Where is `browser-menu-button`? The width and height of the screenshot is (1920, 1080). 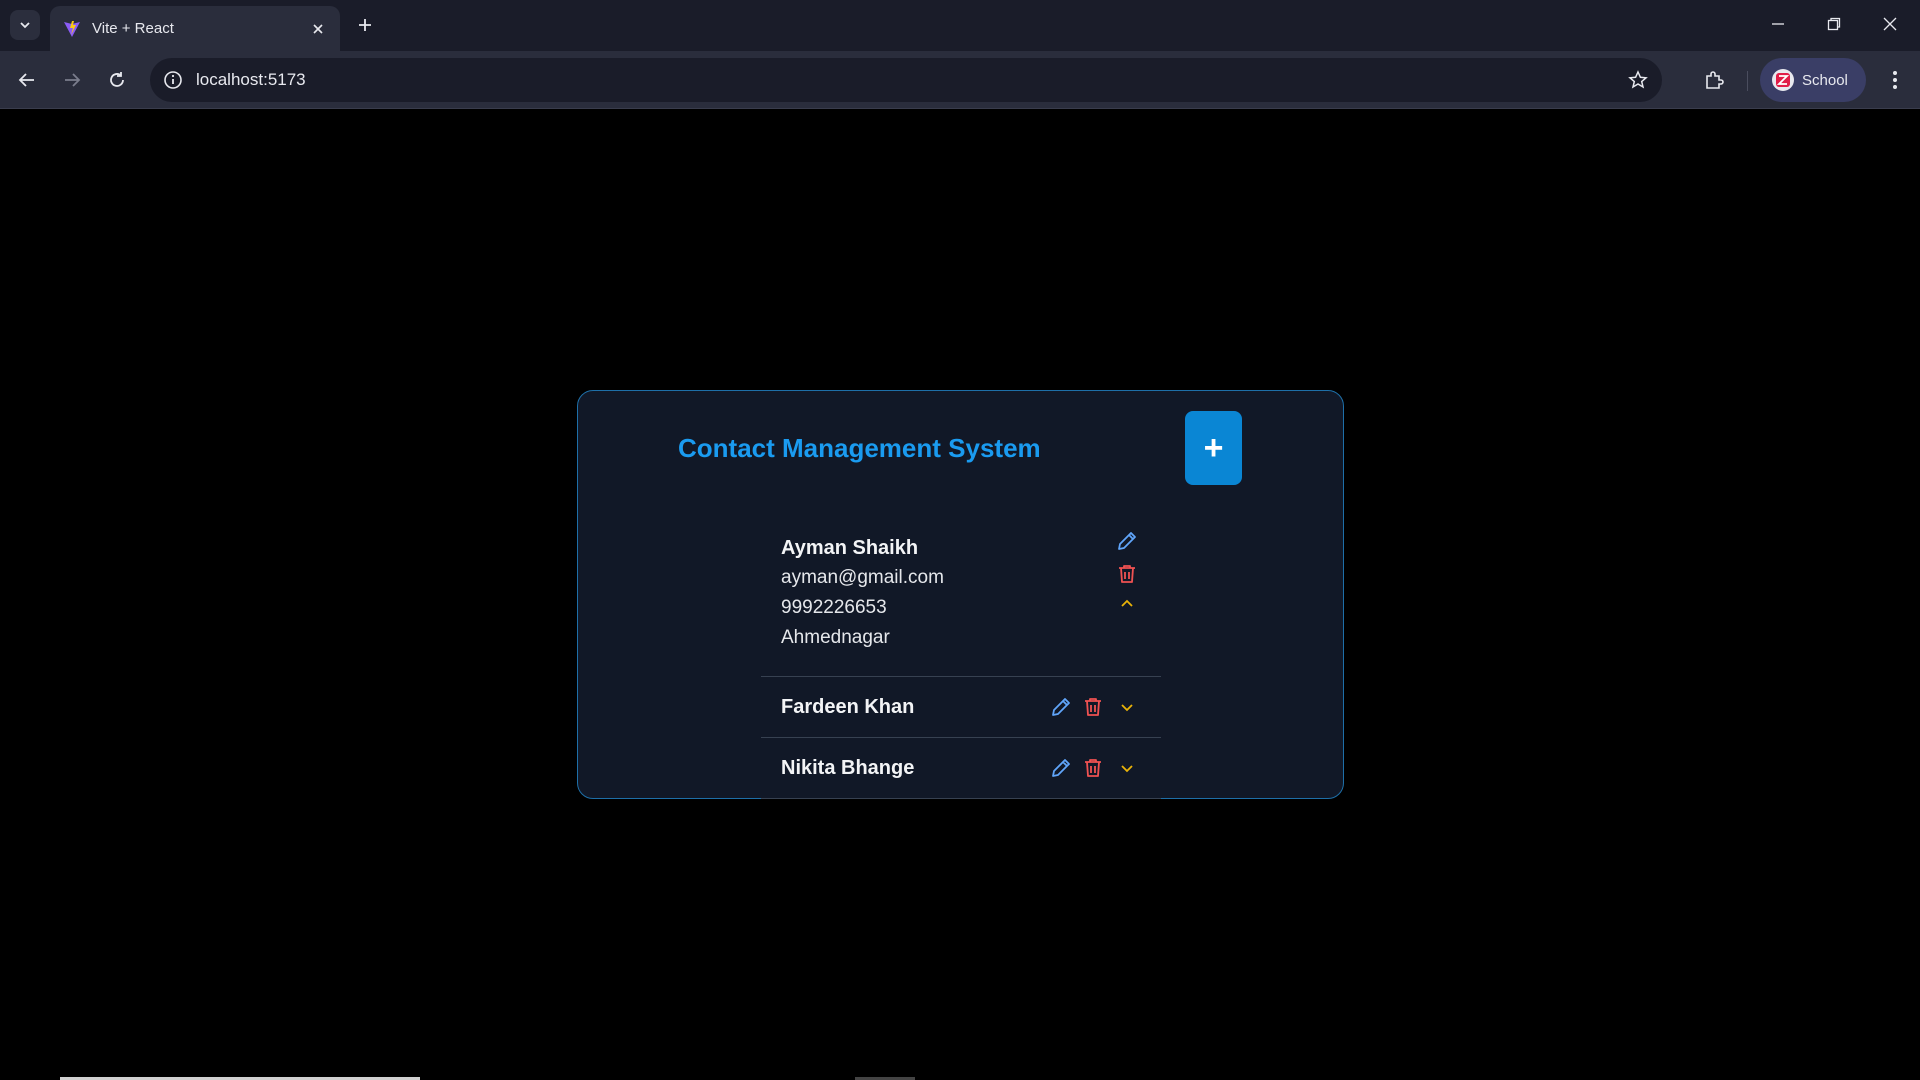 browser-menu-button is located at coordinates (1895, 80).